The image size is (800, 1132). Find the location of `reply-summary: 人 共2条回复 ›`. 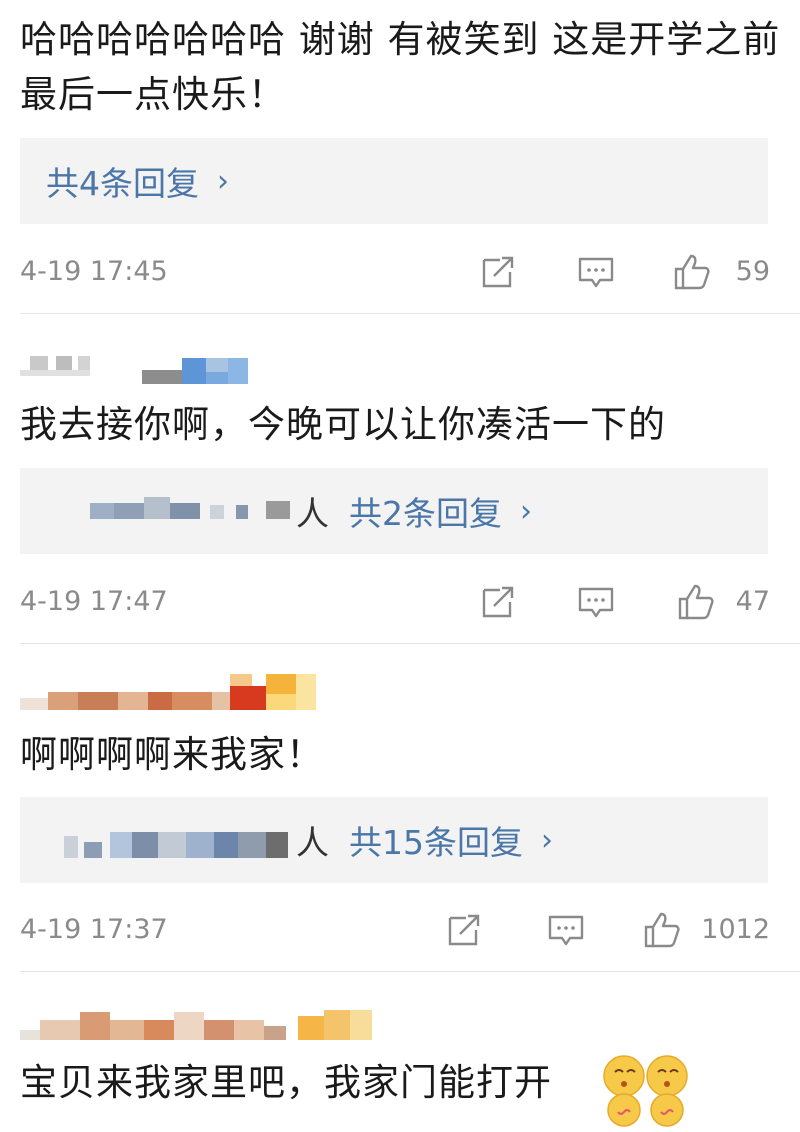

reply-summary: 人 共2条回复 › is located at coordinates (394, 511).